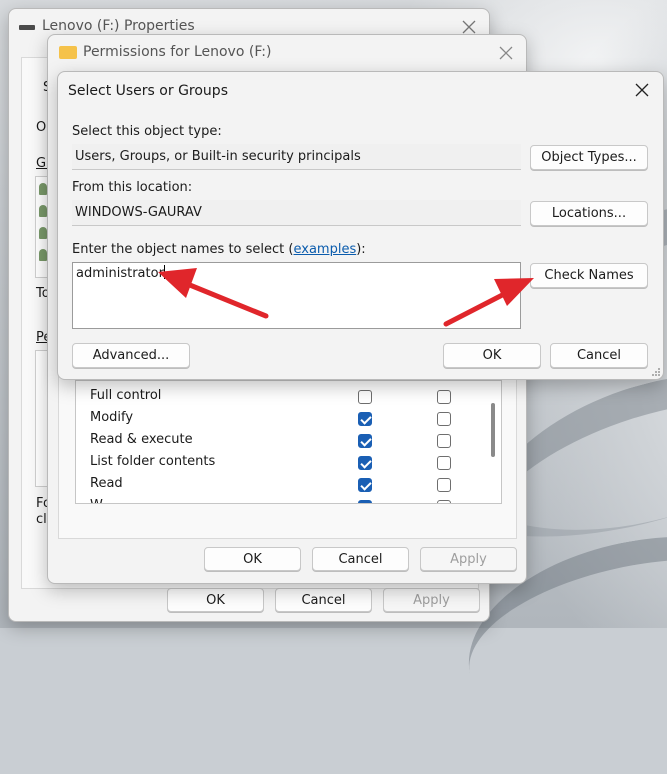 This screenshot has width=667, height=774. Describe the element at coordinates (213, 293) in the screenshot. I see `arrow-to-input` at that location.